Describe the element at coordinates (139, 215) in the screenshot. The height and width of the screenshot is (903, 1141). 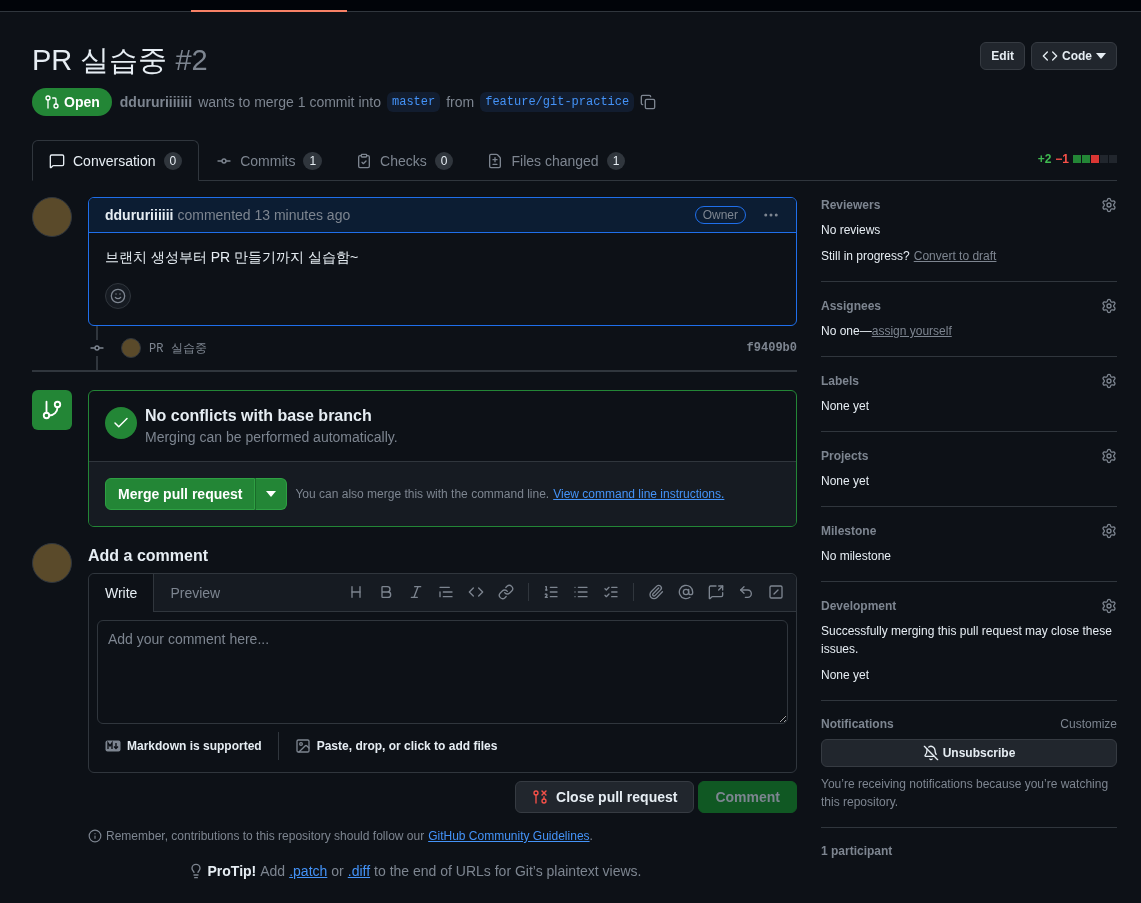
I see `comment-author: ddururiiiiii` at that location.